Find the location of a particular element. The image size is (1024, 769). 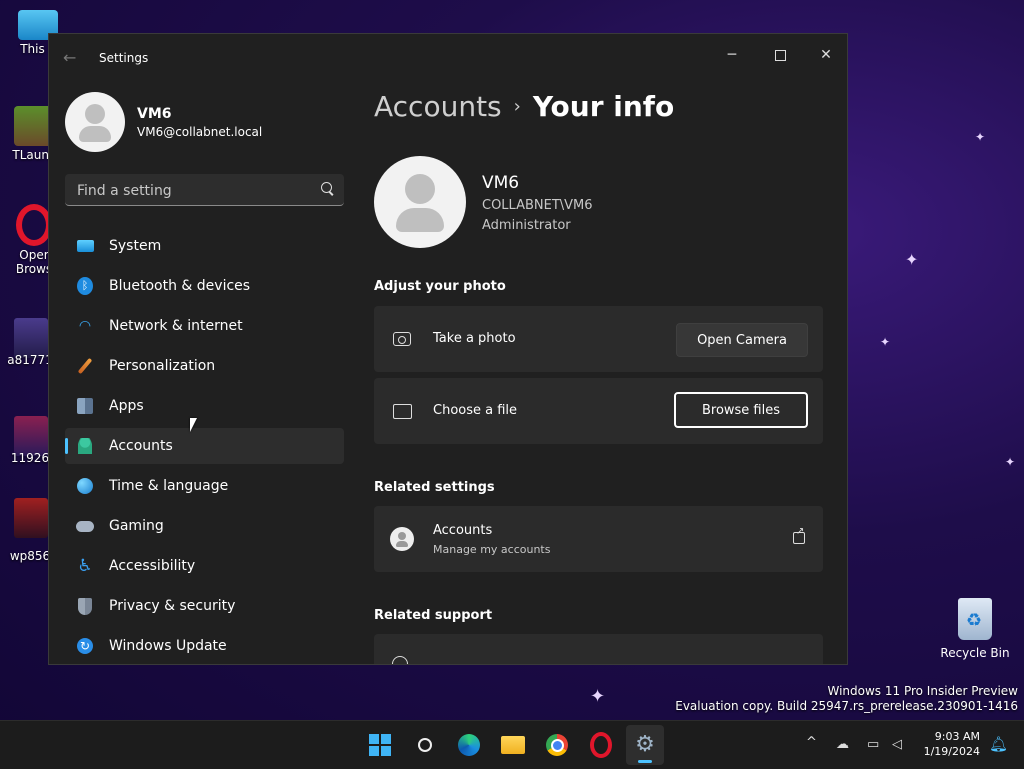

related-accounts-card: Accounts Manage my accounts is located at coordinates (598, 539).